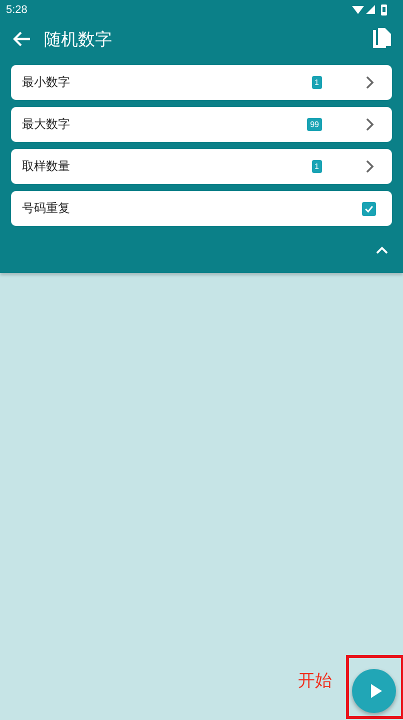 This screenshot has width=403, height=720. Describe the element at coordinates (201, 208) in the screenshot. I see `setting-row: 号码重复` at that location.